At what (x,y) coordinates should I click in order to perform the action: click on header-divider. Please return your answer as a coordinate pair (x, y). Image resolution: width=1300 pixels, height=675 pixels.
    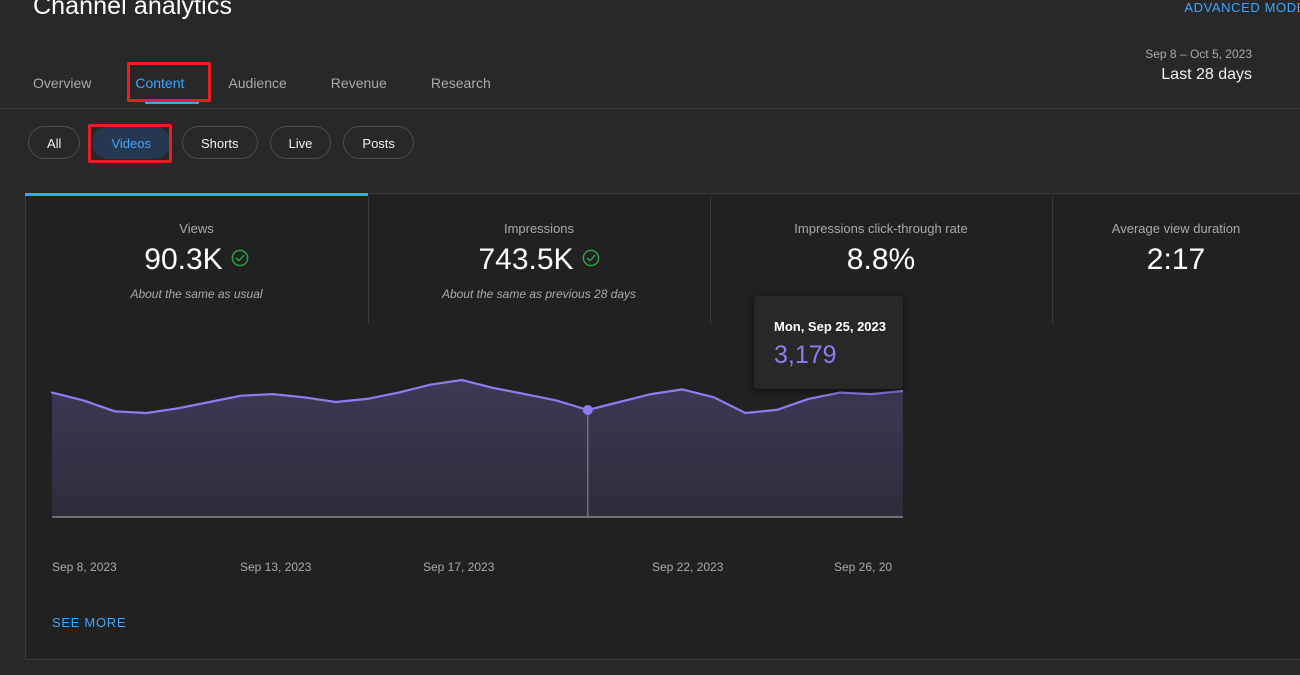
    Looking at the image, I should click on (650, 108).